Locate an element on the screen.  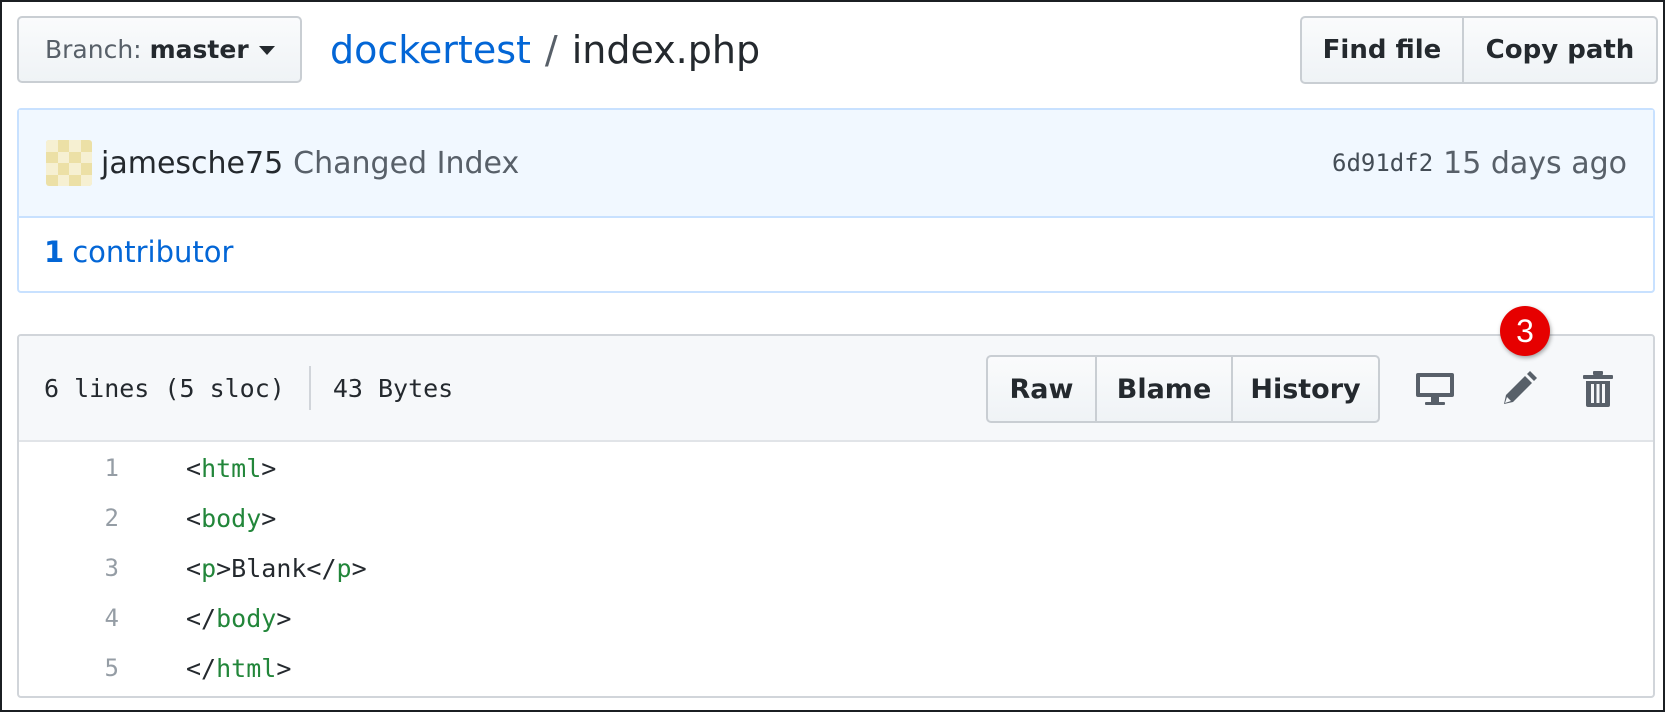
commit-author: jamesche75 is located at coordinates (192, 163).